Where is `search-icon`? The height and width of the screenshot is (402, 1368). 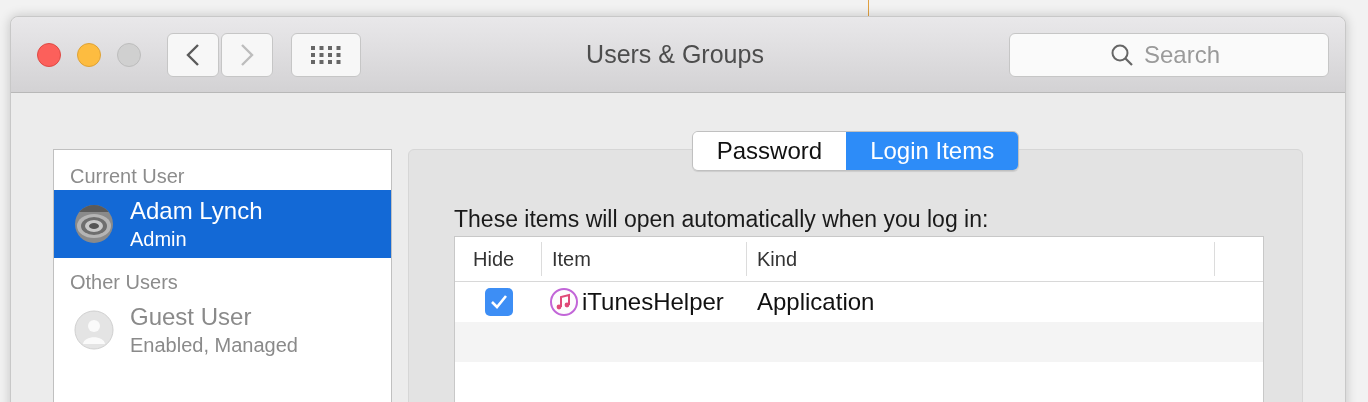
search-icon is located at coordinates (1122, 54).